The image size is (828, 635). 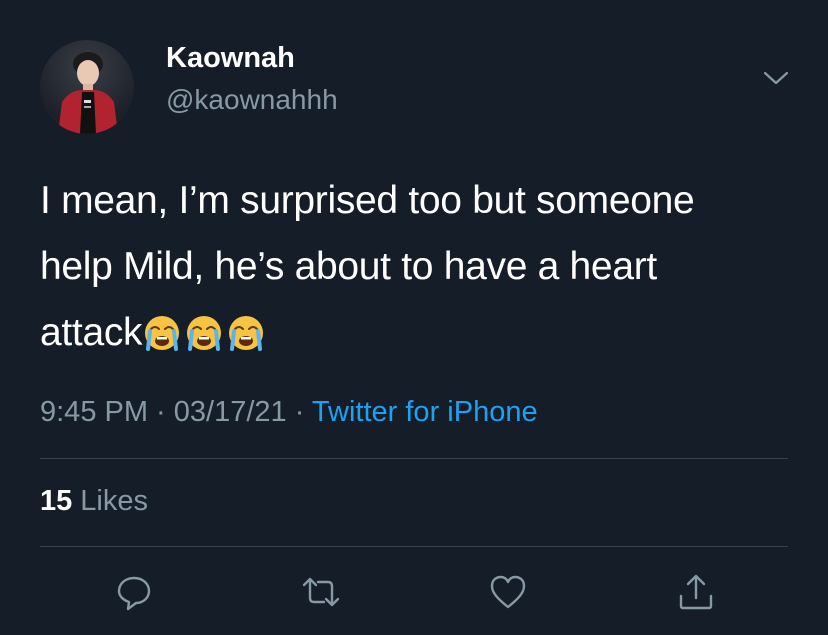 I want to click on user-display-name: Kaownah, so click(x=230, y=58).